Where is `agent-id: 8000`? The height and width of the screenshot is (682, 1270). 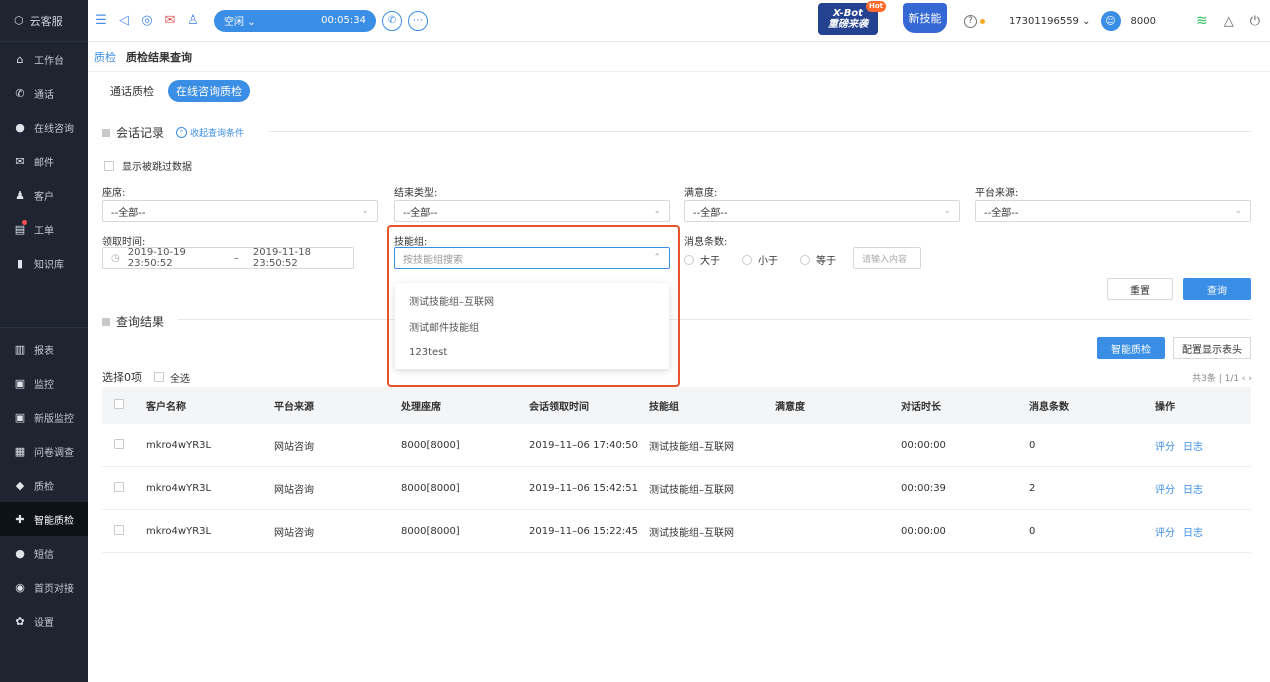
agent-id: 8000 is located at coordinates (1143, 21).